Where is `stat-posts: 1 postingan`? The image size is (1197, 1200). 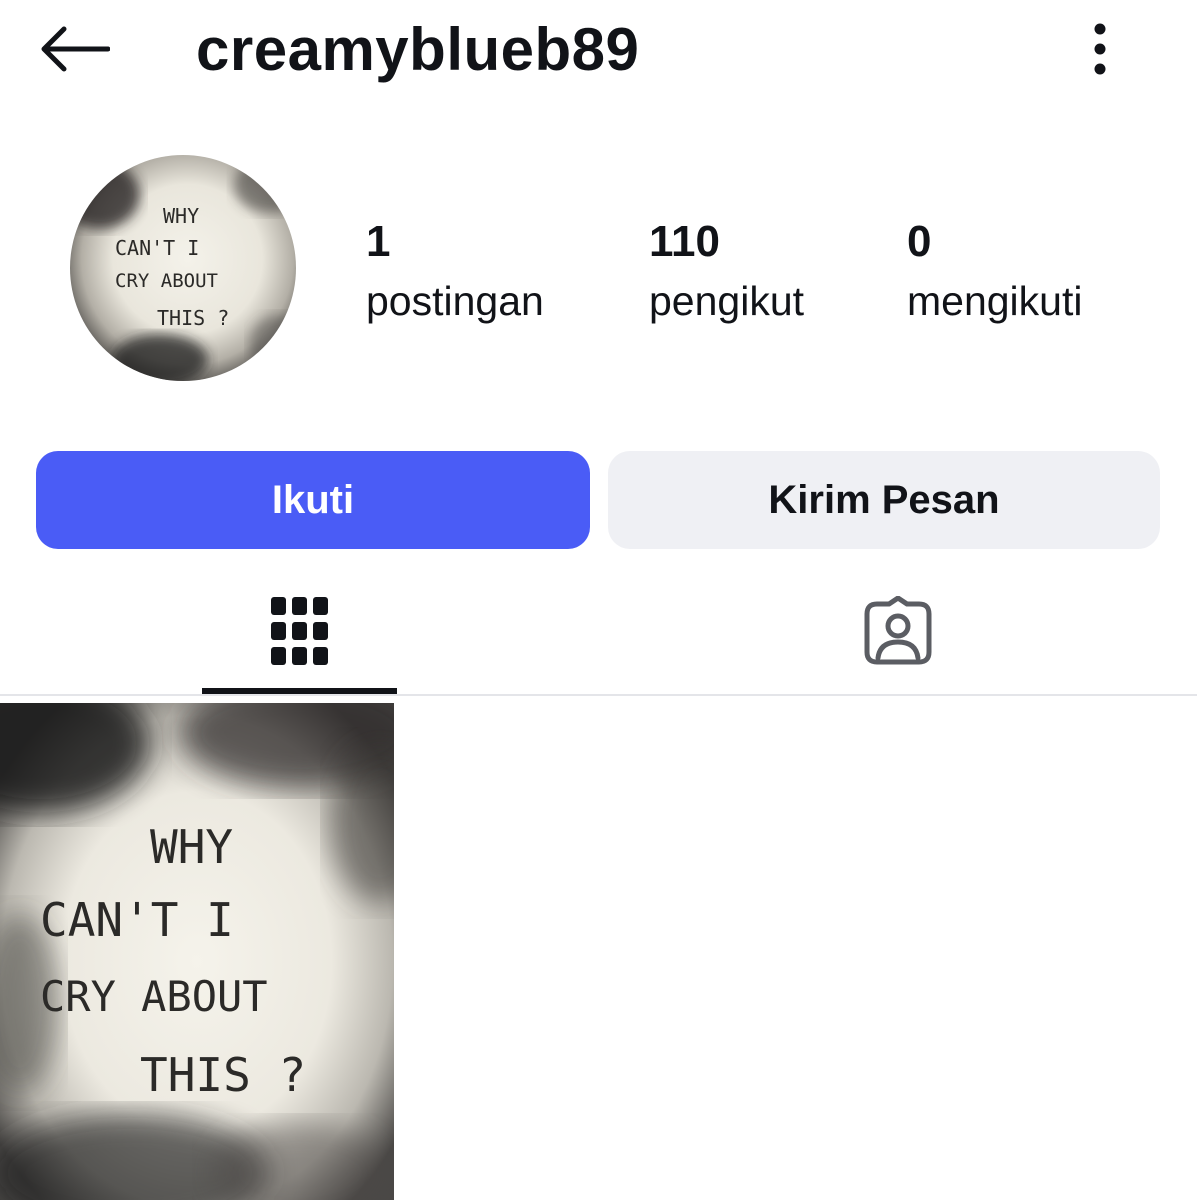
stat-posts: 1 postingan is located at coordinates (455, 271).